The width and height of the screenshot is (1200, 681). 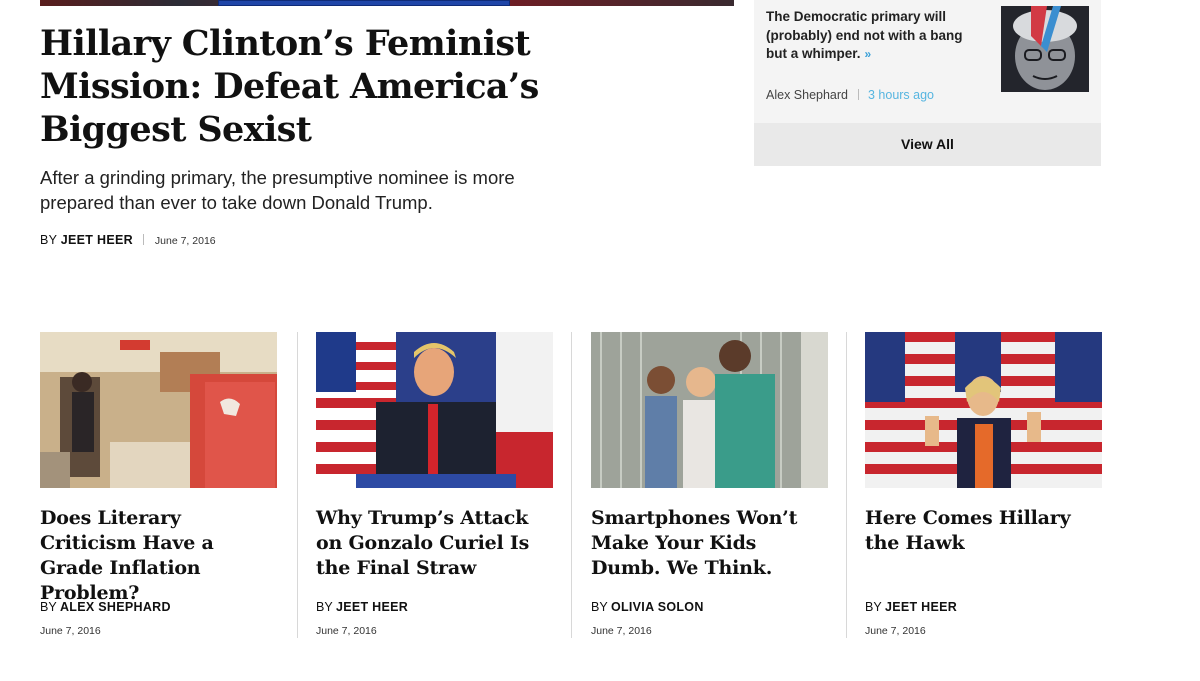 What do you see at coordinates (868, 54) in the screenshot?
I see `double-chevron-right-icon: »` at bounding box center [868, 54].